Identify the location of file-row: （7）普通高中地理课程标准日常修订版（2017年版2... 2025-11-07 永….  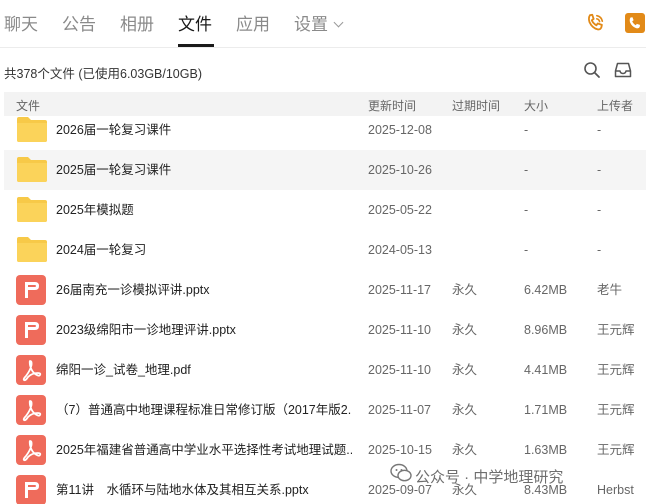
(325, 410).